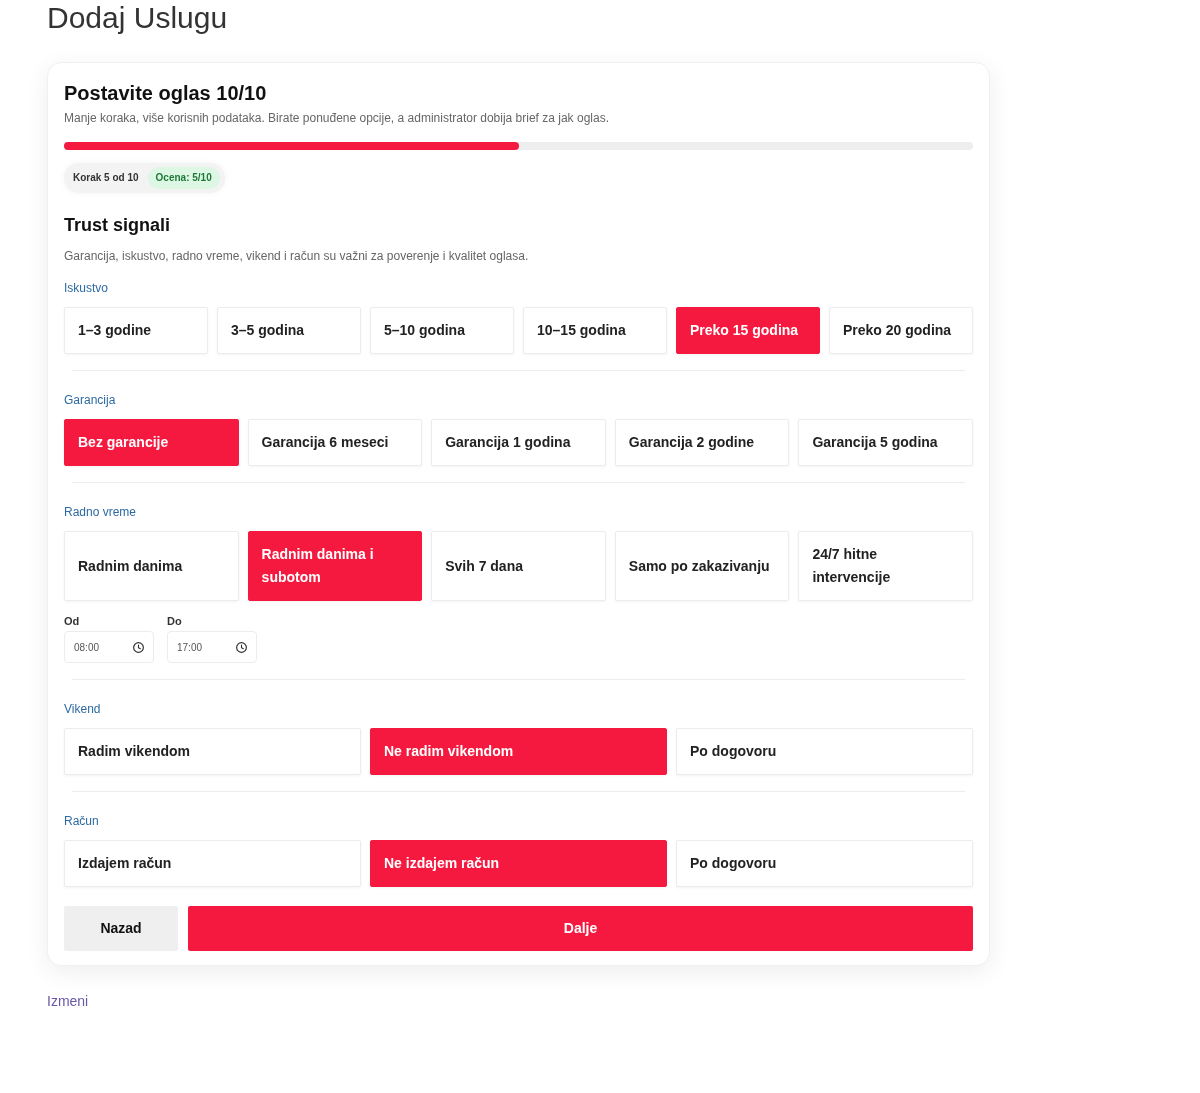 The height and width of the screenshot is (1093, 1200). What do you see at coordinates (101, 512) in the screenshot?
I see `group-label: Radno vreme` at bounding box center [101, 512].